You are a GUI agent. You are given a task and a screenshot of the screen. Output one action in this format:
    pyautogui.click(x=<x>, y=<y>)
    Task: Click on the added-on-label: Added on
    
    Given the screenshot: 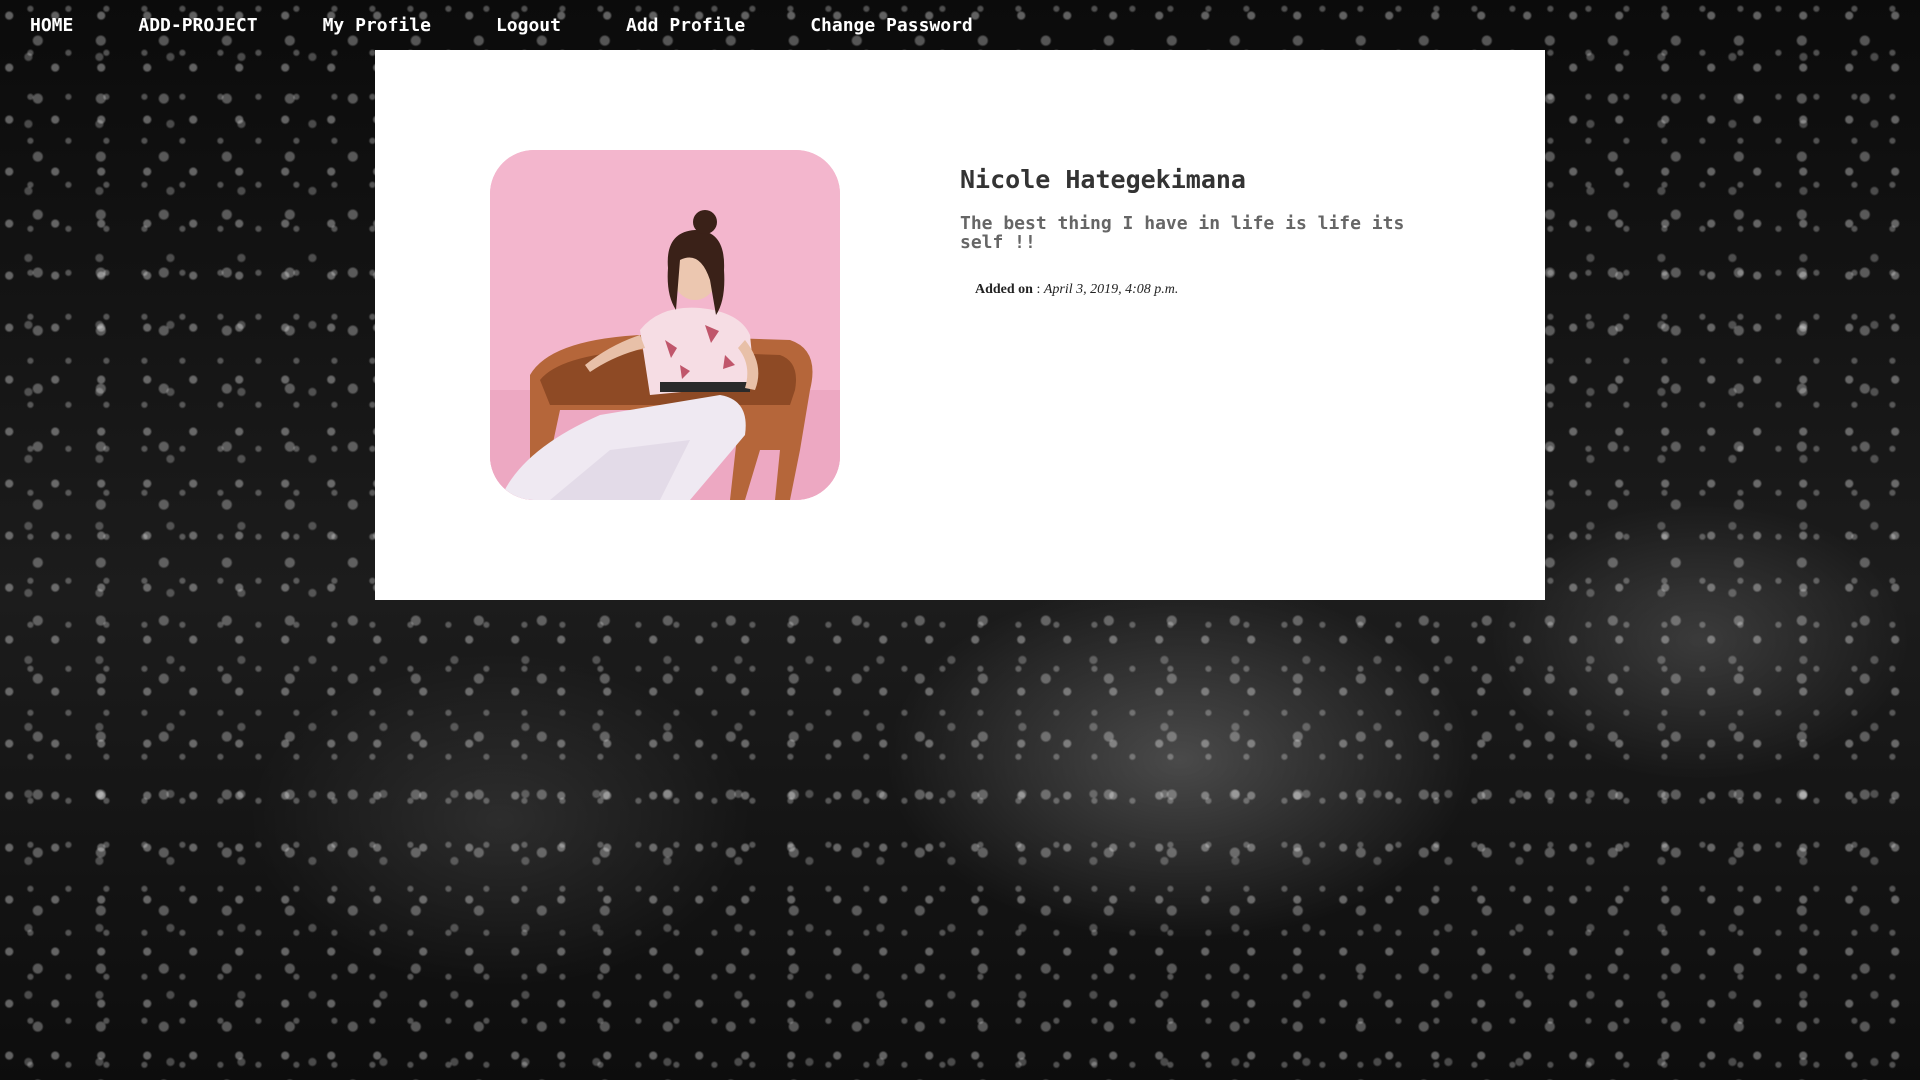 What is the action you would take?
    pyautogui.click(x=1004, y=289)
    